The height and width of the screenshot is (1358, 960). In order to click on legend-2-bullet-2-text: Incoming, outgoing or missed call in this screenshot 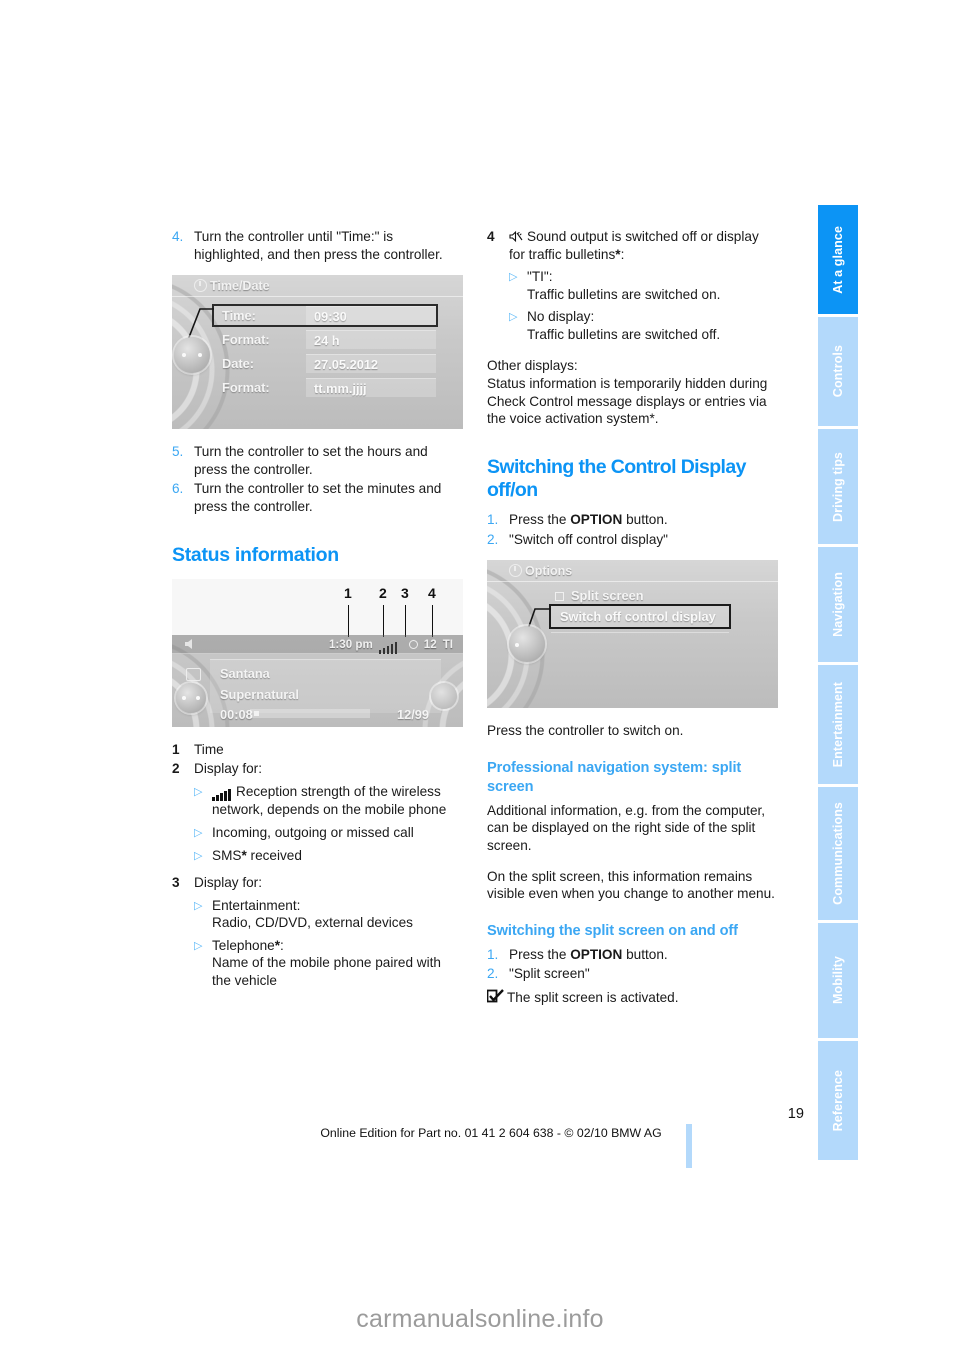, I will do `click(313, 832)`.